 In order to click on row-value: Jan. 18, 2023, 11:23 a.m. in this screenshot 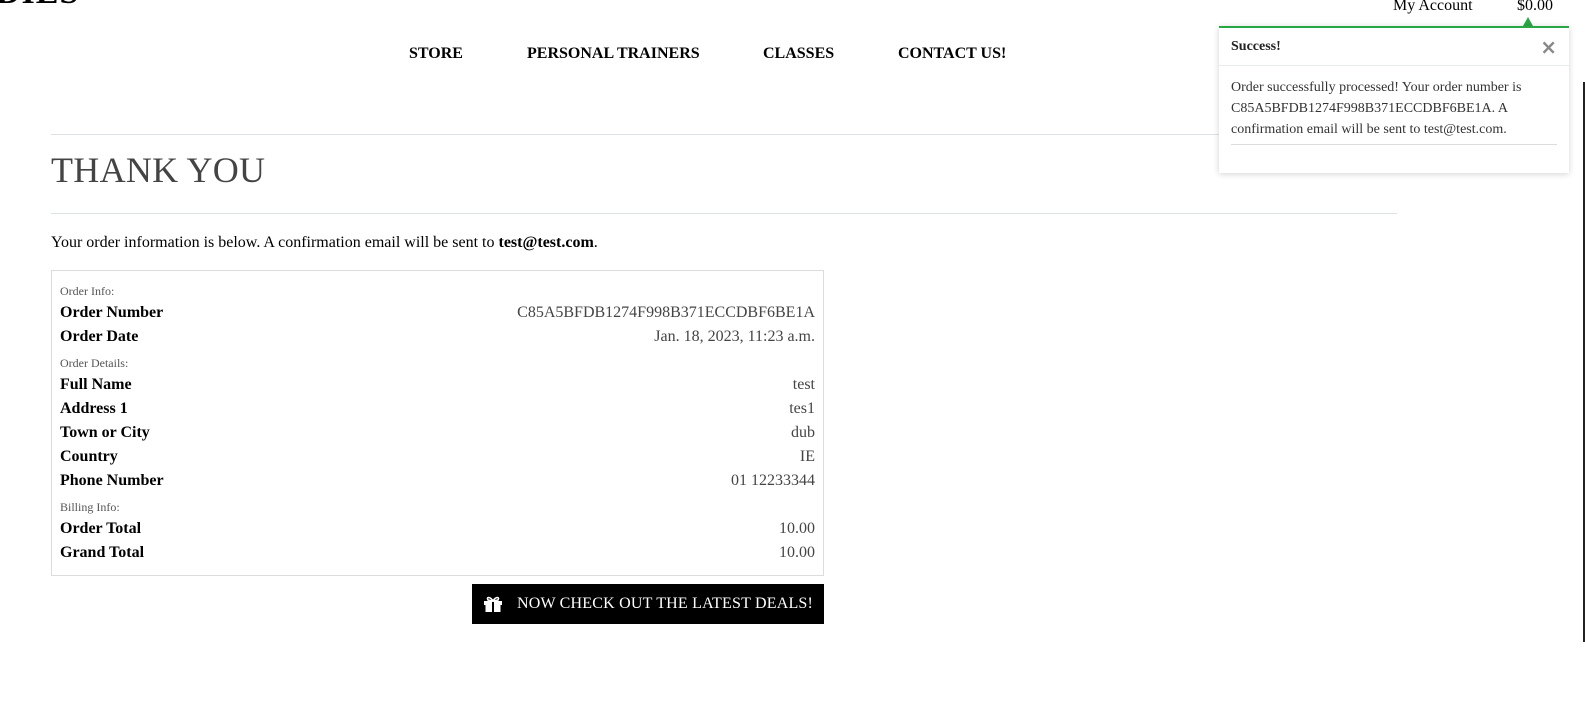, I will do `click(734, 336)`.